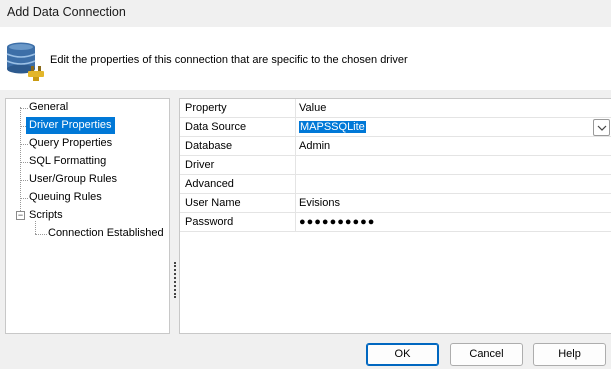 This screenshot has height=369, width=611. Describe the element at coordinates (66, 12) in the screenshot. I see `window-title: Add Data Connection` at that location.